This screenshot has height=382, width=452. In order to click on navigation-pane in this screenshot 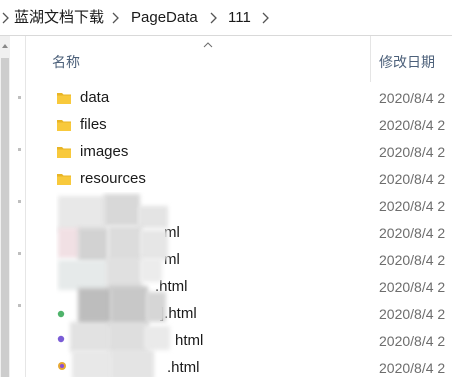, I will do `click(13, 206)`.